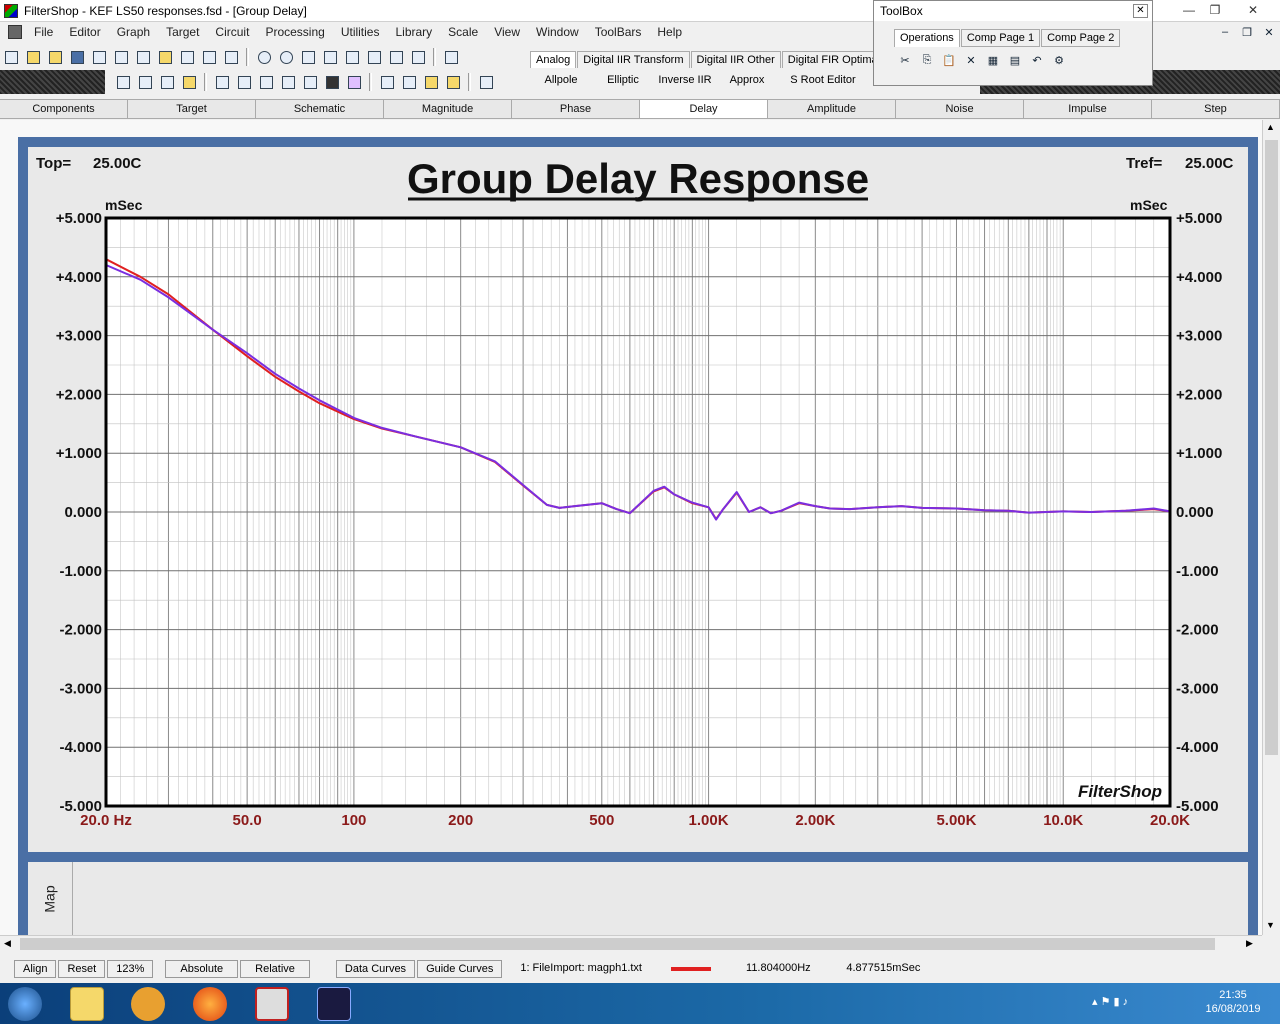  What do you see at coordinates (148, 1004) in the screenshot?
I see `media-player-icon` at bounding box center [148, 1004].